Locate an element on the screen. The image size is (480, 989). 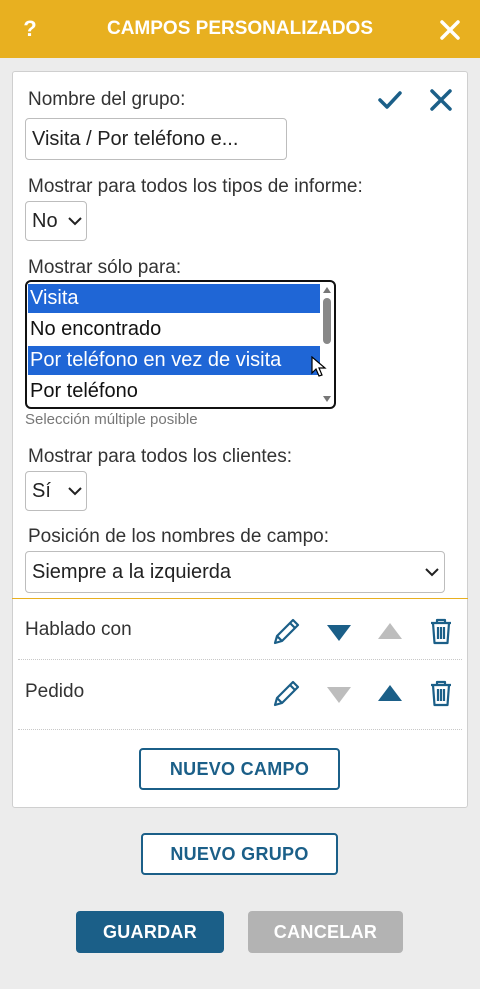
dialog-title: CAMPOS PERSONALIZADOS is located at coordinates (240, 28).